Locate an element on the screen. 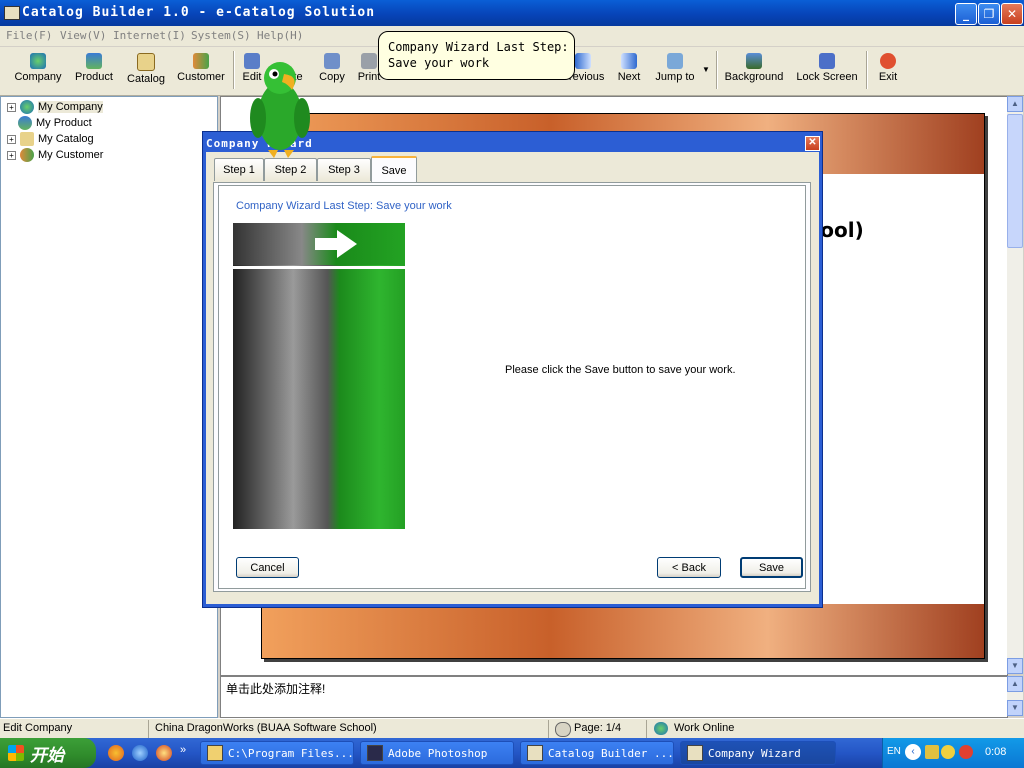 Image resolution: width=1024 pixels, height=768 pixels. tree-item-company: + My Company is located at coordinates (55, 107).